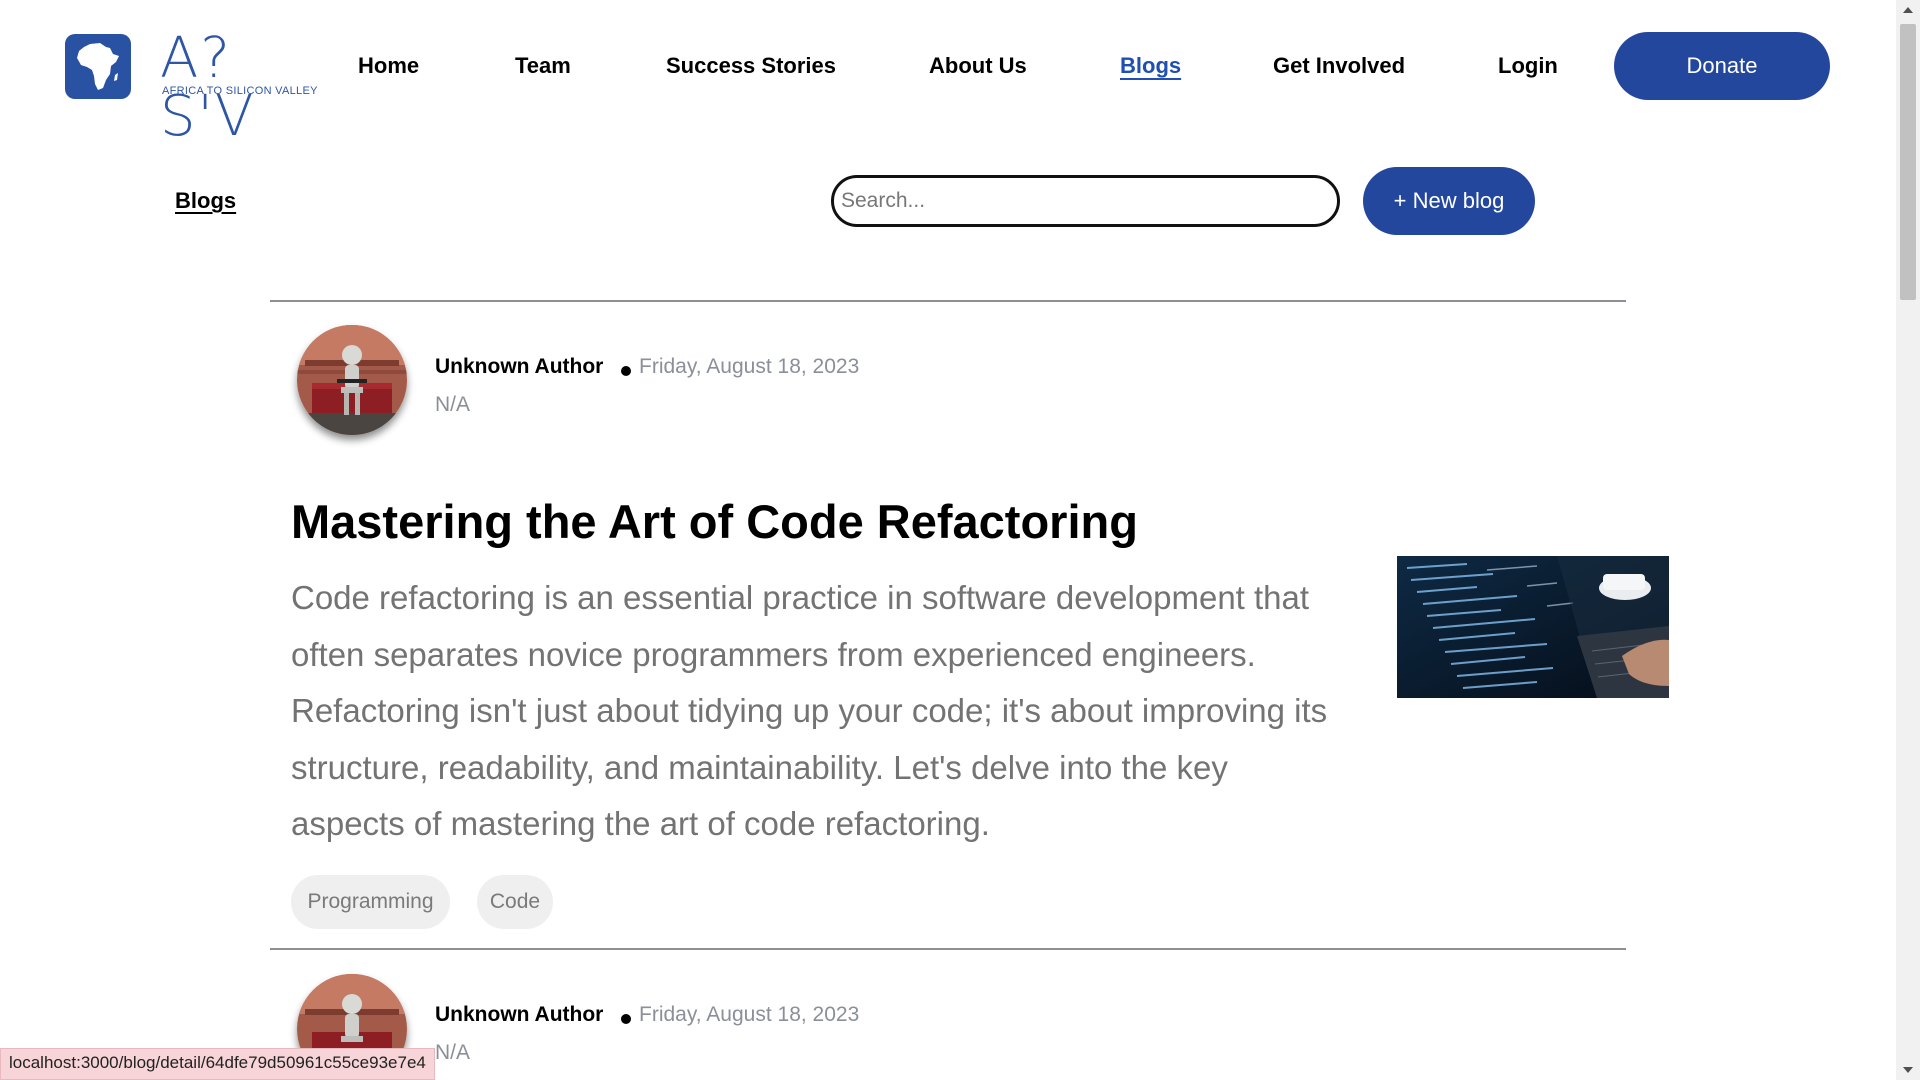 The height and width of the screenshot is (1080, 1920). I want to click on tag-programming: Programming, so click(370, 902).